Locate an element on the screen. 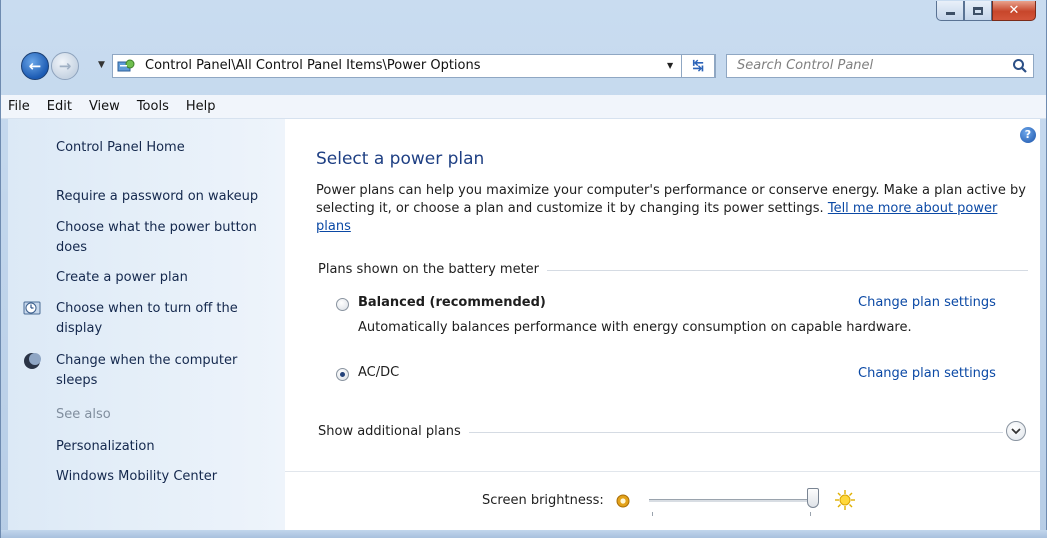  show-additional-plans: Show additional plans is located at coordinates (393, 431).